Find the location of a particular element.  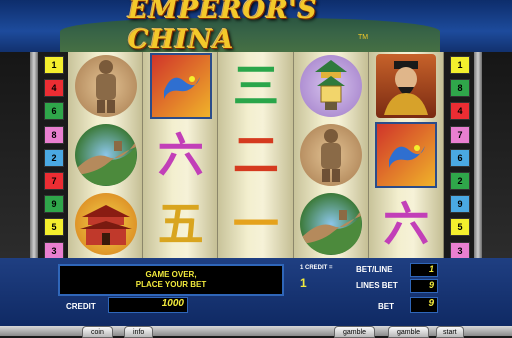

coin-value-label: 1 CREDIT = is located at coordinates (316, 268).